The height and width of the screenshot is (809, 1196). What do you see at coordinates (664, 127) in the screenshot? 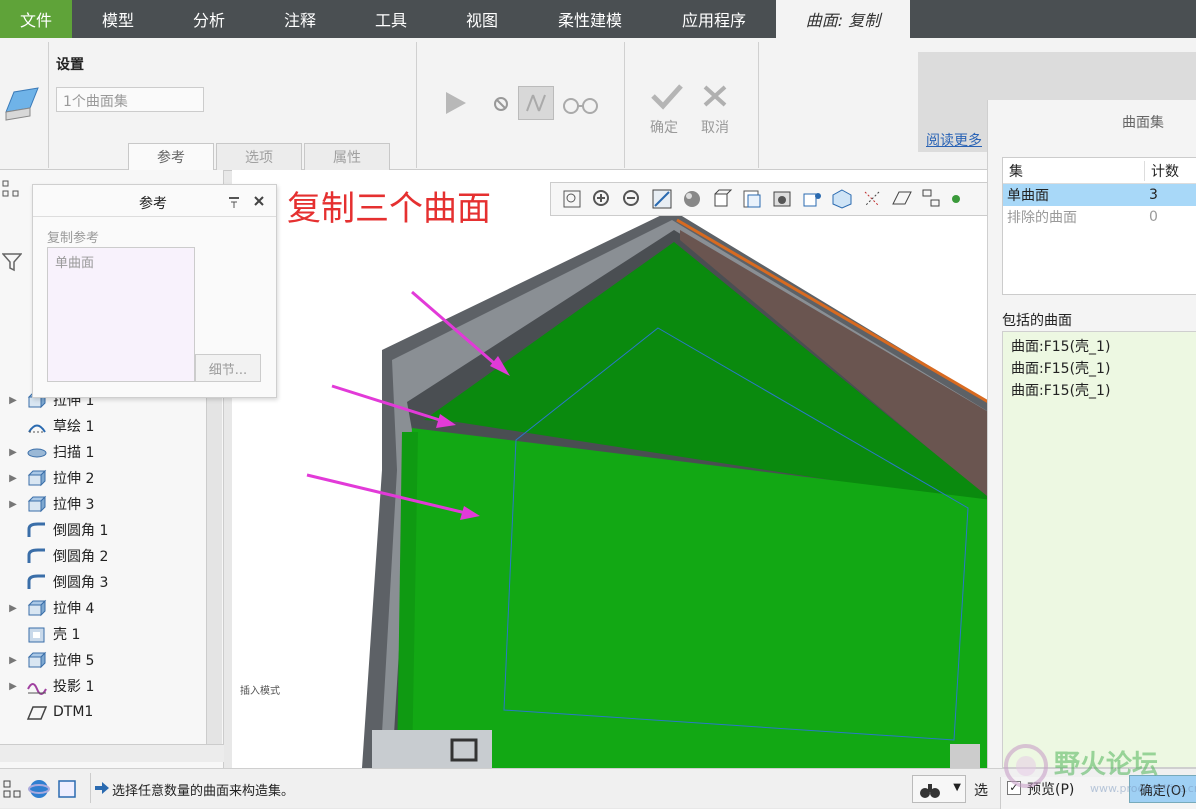
I see `confirm-button: 确定` at bounding box center [664, 127].